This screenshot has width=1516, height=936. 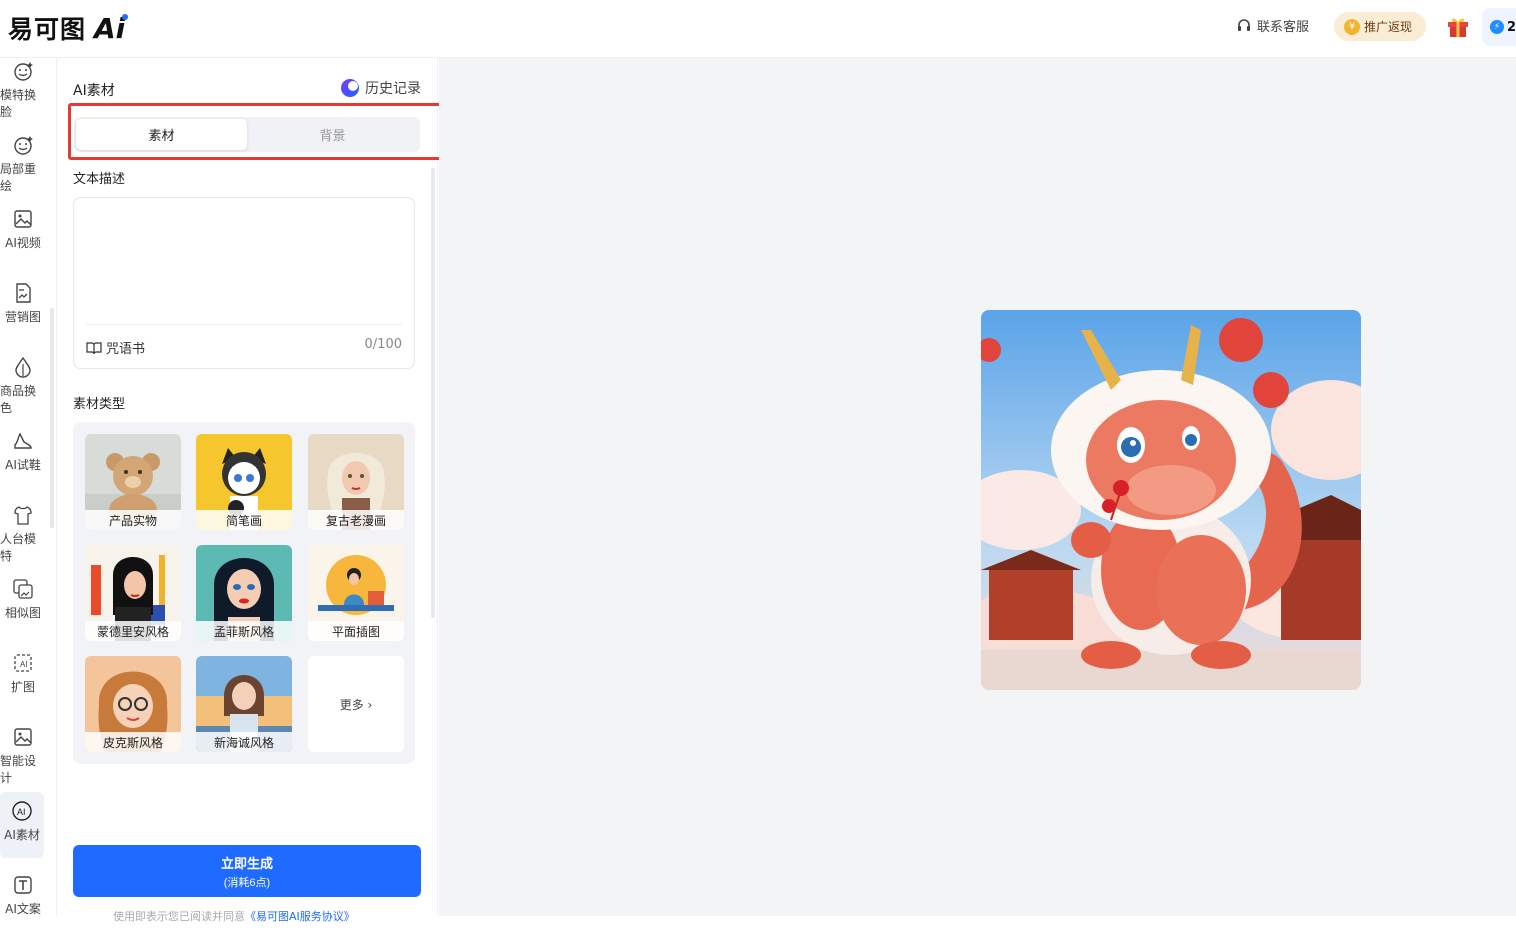 I want to click on rail-item-smart-design: 智能设计, so click(x=23, y=757).